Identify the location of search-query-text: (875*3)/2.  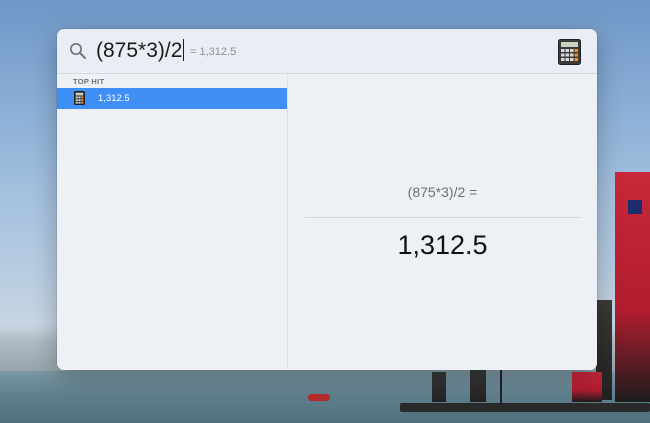
(139, 50).